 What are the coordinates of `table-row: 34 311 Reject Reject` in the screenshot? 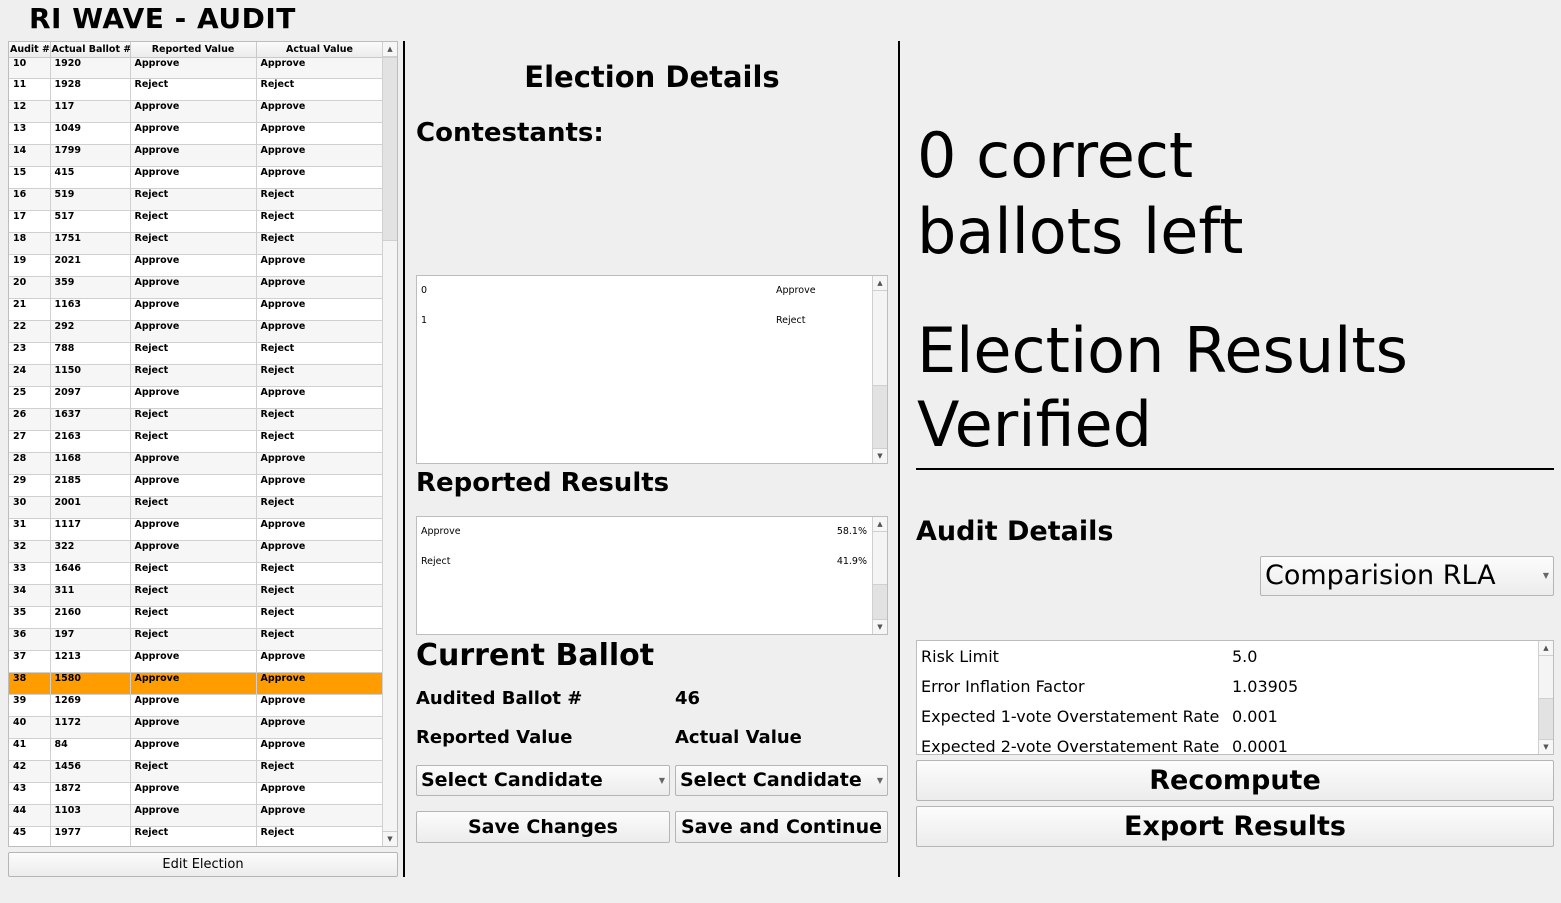 It's located at (196, 595).